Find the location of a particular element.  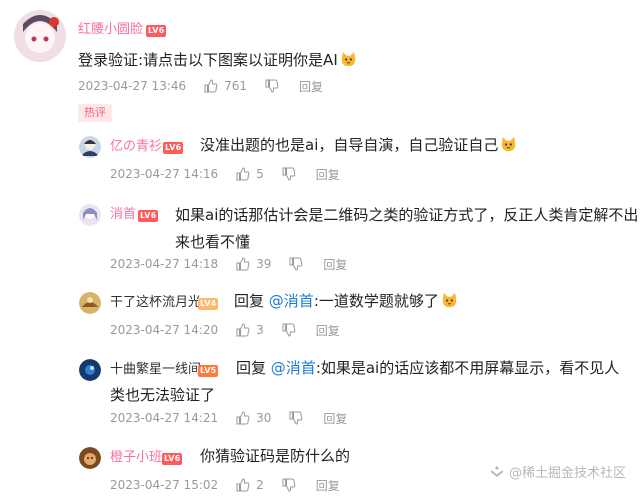

reply-3-reply-prefix: 回复 is located at coordinates (249, 301).